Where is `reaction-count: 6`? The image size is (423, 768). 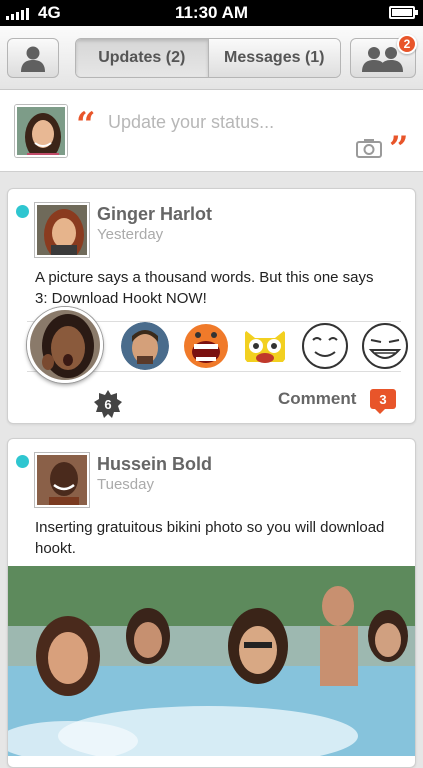 reaction-count: 6 is located at coordinates (108, 404).